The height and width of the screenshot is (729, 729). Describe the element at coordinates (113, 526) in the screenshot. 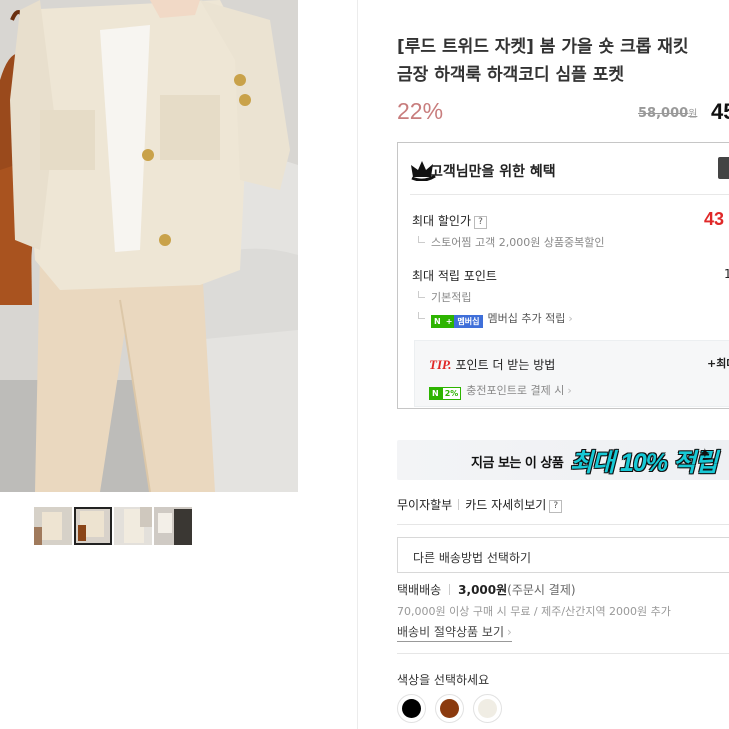

I see `thumbnail-strip` at that location.